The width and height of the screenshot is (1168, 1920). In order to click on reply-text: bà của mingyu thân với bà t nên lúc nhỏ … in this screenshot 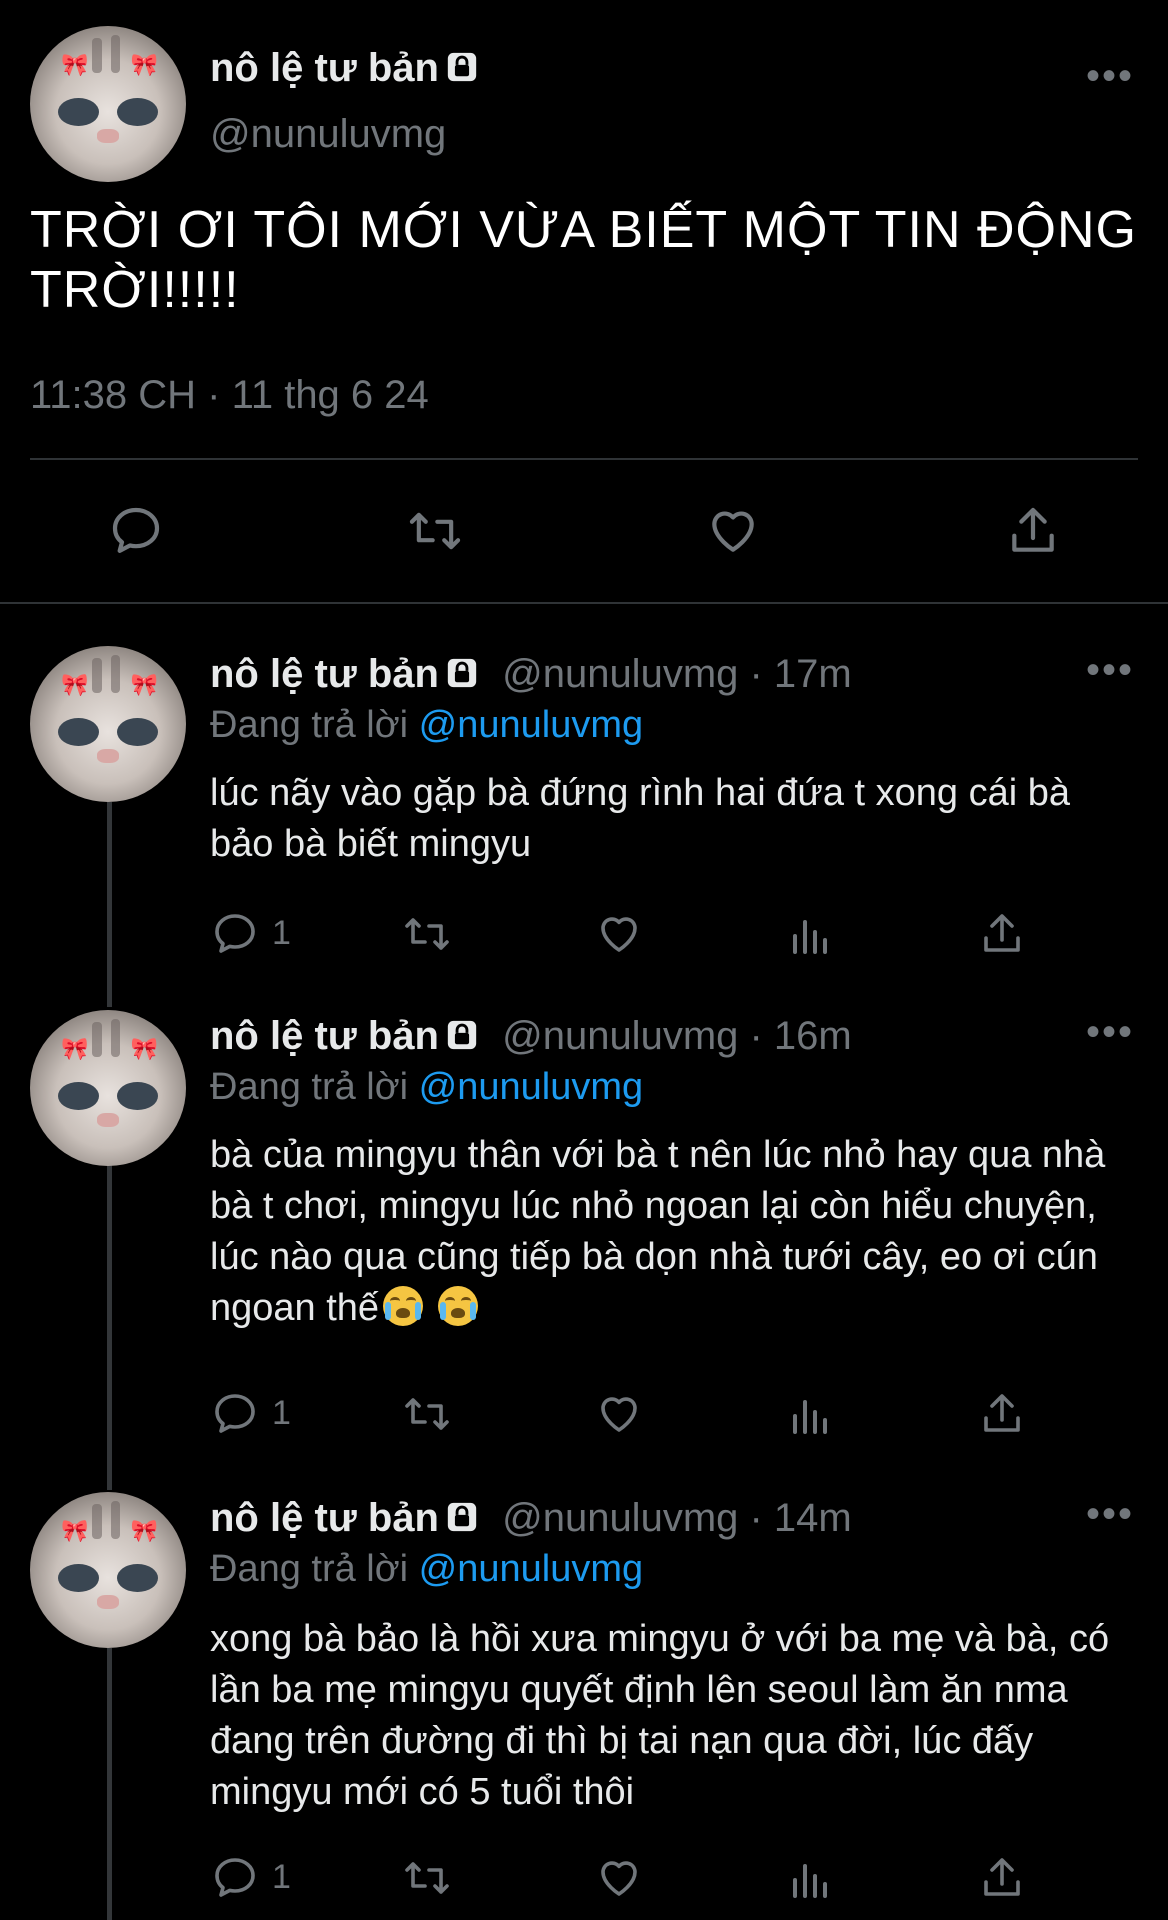, I will do `click(658, 1231)`.